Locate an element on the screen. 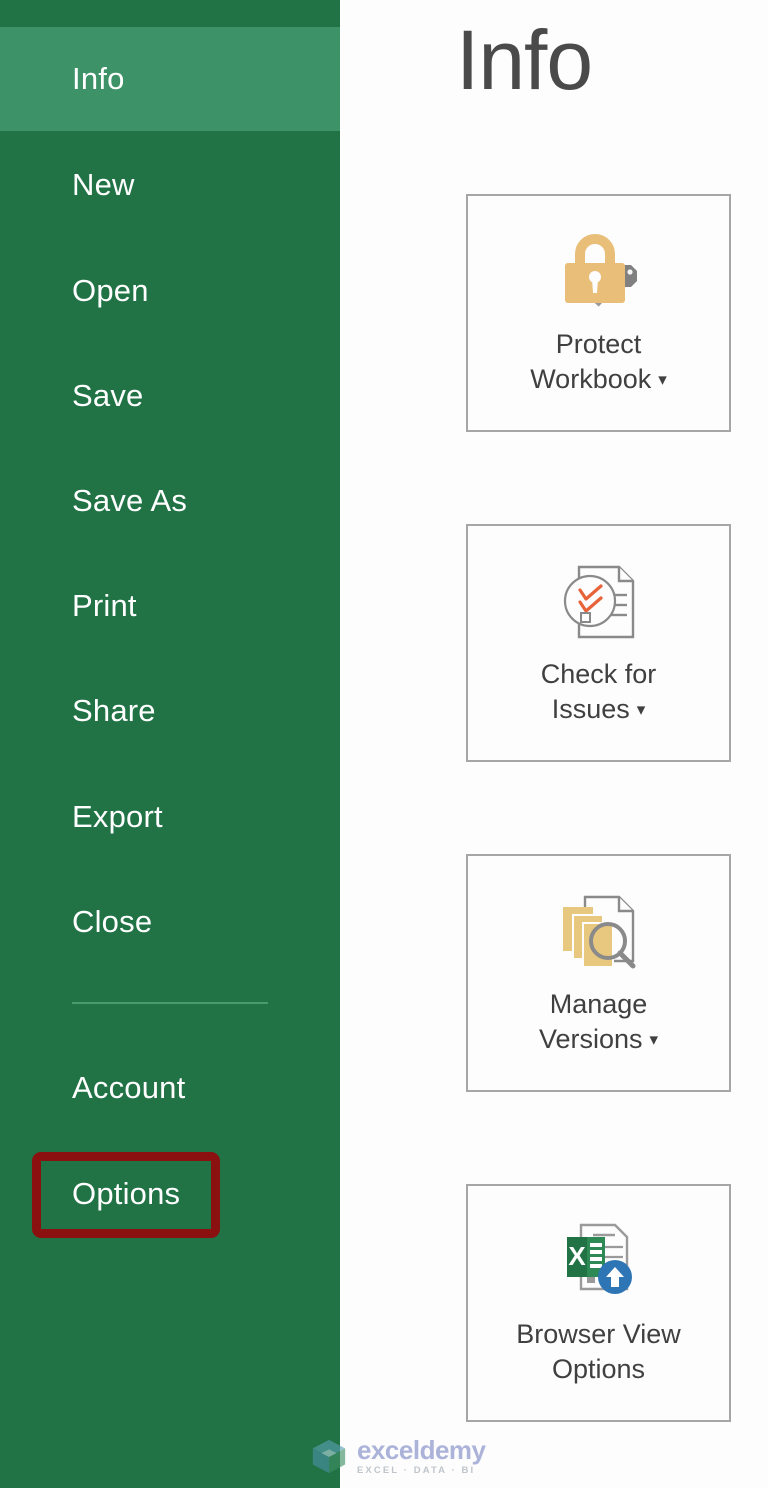  sidebar-item-info: Info is located at coordinates (170, 79).